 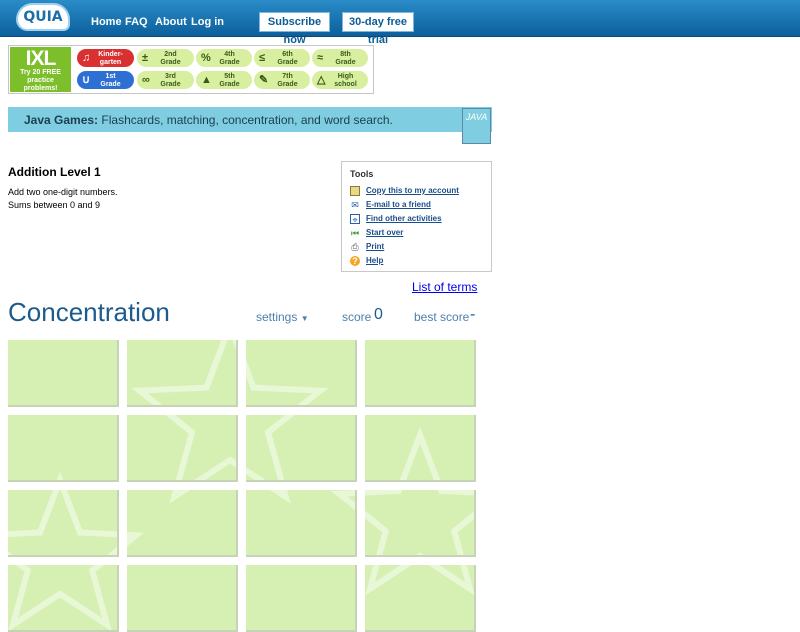 What do you see at coordinates (340, 80) in the screenshot?
I see `grade-high-school-button: △ High school` at bounding box center [340, 80].